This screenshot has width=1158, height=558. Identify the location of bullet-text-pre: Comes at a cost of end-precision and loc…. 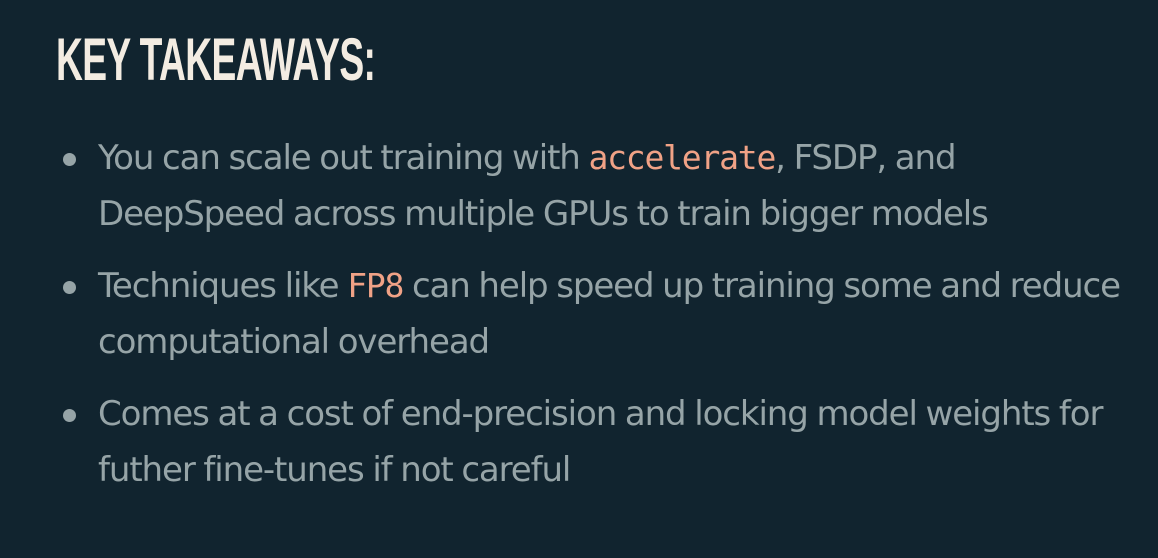
(600, 442).